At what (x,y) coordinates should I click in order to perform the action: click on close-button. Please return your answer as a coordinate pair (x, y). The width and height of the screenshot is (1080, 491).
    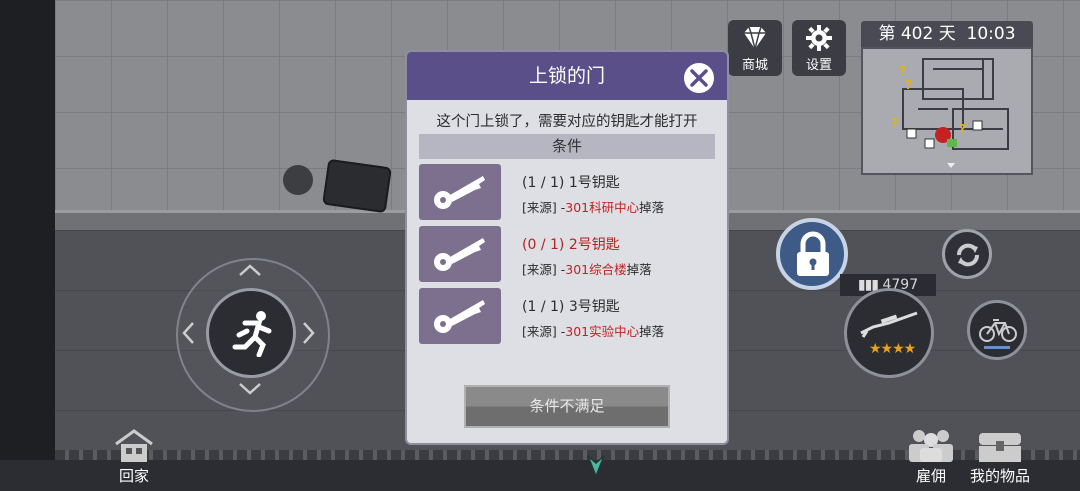
    Looking at the image, I should click on (699, 78).